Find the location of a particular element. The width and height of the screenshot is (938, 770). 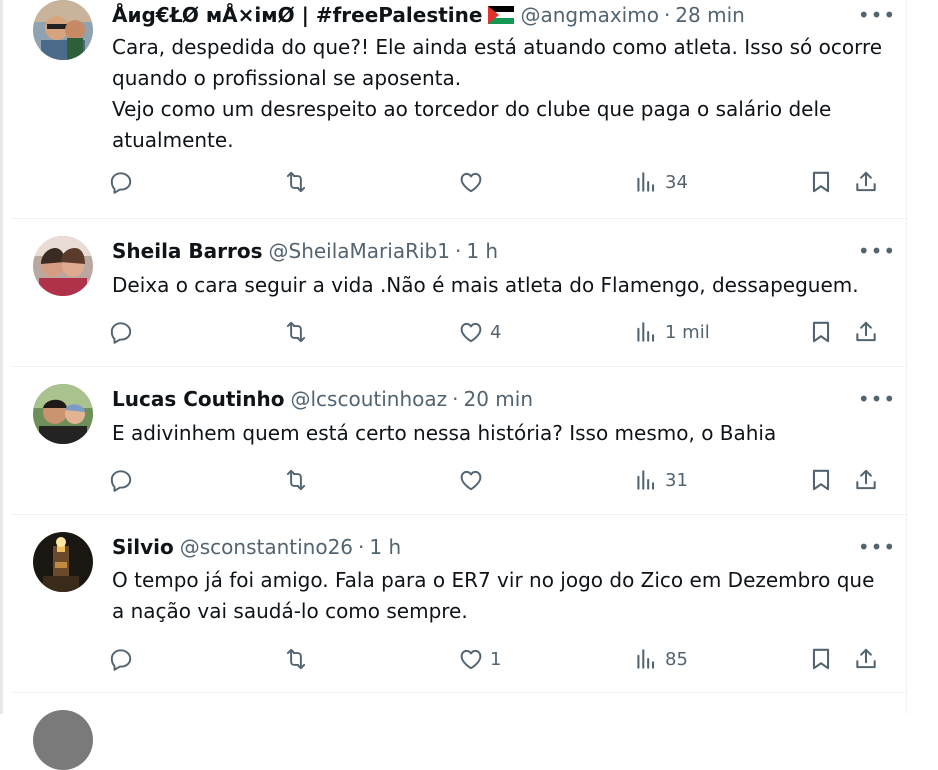

like-button: 1 is located at coordinates (479, 659).